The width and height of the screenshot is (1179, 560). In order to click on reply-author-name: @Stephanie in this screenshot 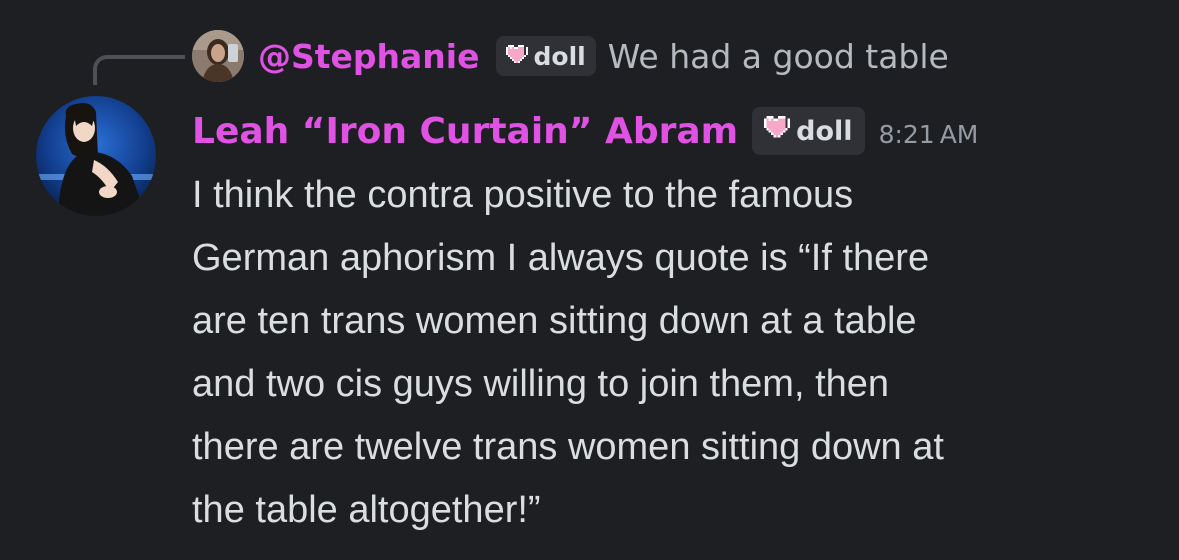, I will do `click(369, 56)`.